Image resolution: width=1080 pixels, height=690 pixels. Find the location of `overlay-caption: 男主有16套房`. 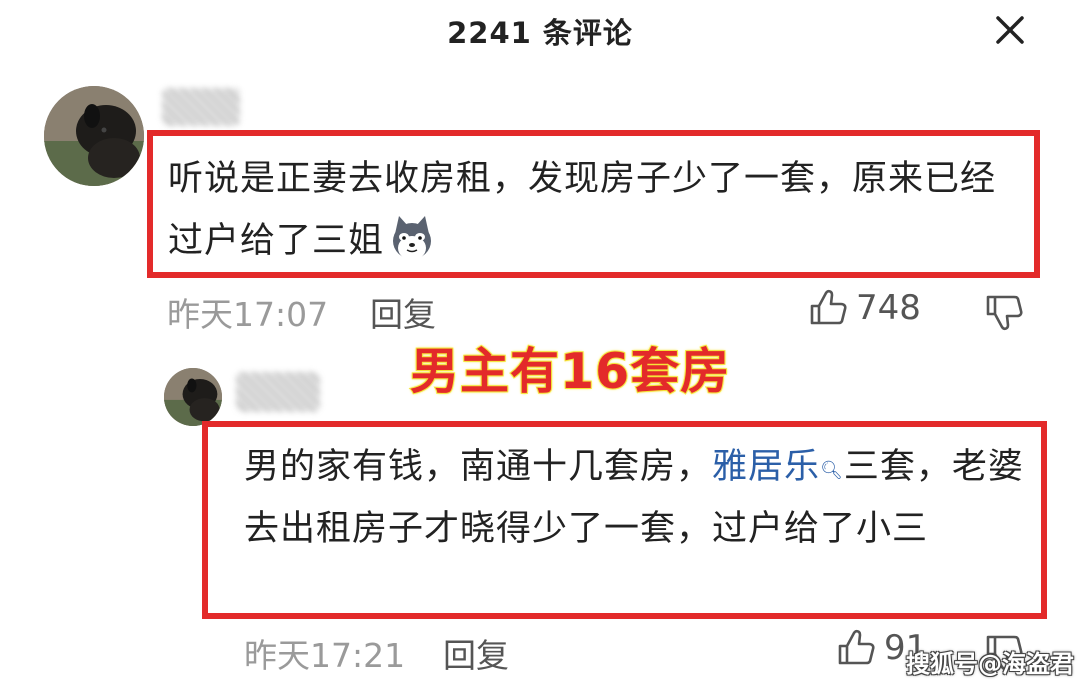

overlay-caption: 男主有16套房 is located at coordinates (570, 371).